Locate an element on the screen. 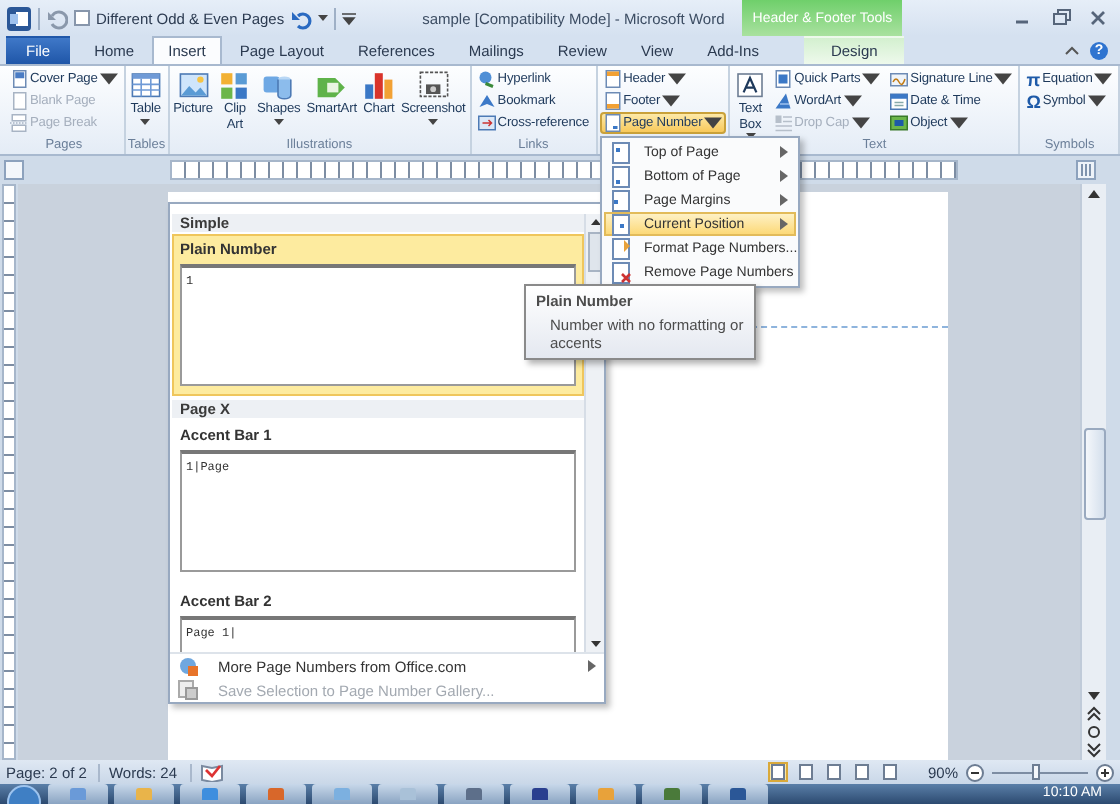 Image resolution: width=1120 pixels, height=804 pixels. pi-icon: π is located at coordinates (1033, 79).